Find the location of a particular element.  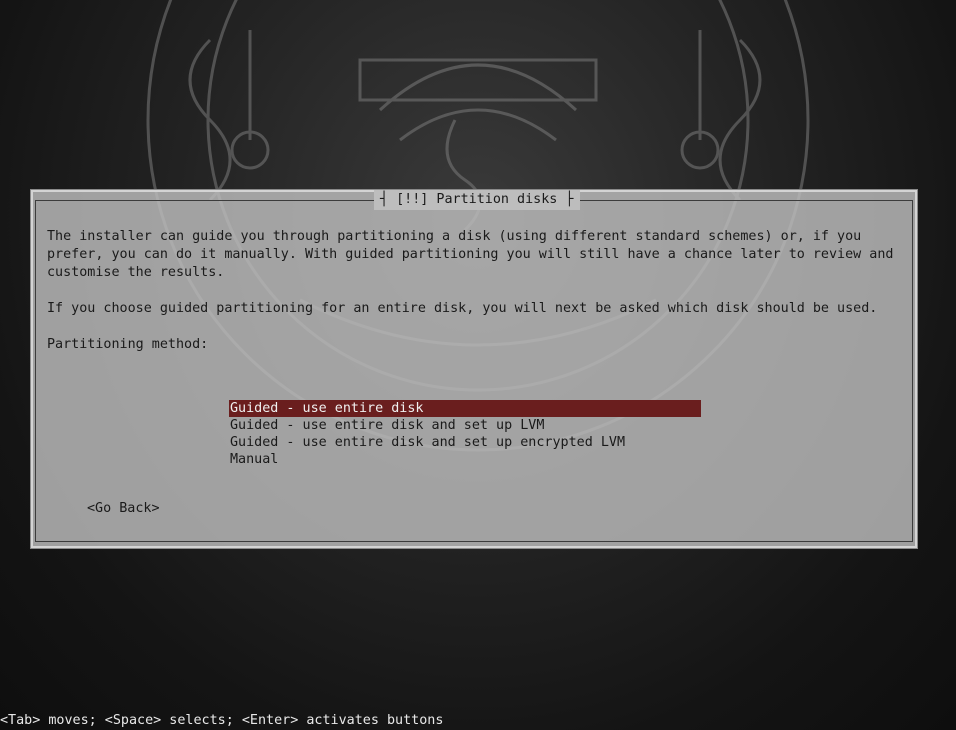

dialog-title-text: [!!] Partition disks is located at coordinates (477, 199).